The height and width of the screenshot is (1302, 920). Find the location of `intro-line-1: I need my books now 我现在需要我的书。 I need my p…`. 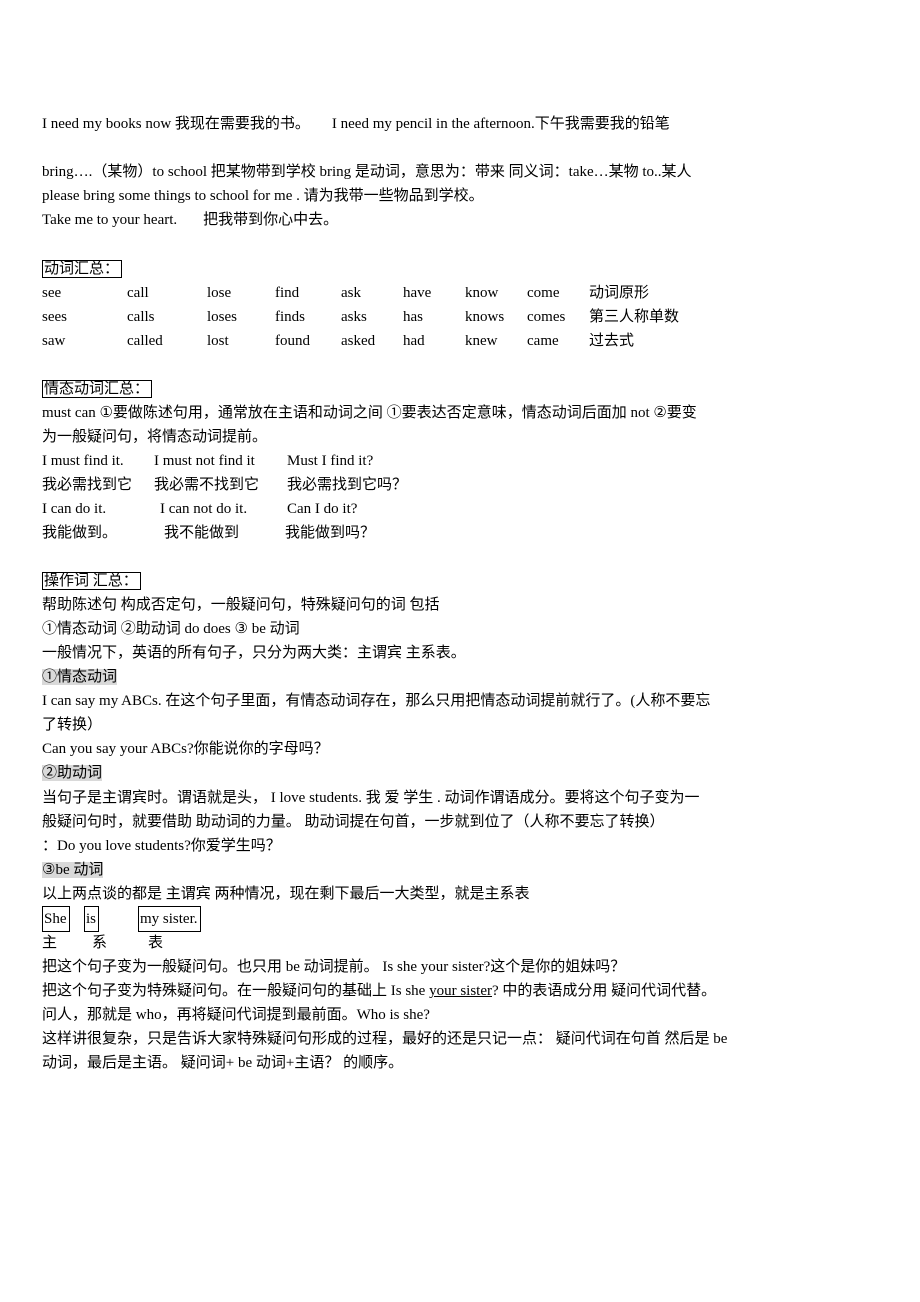

intro-line-1: I need my books now 我现在需要我的书。 I need my p… is located at coordinates (356, 124).